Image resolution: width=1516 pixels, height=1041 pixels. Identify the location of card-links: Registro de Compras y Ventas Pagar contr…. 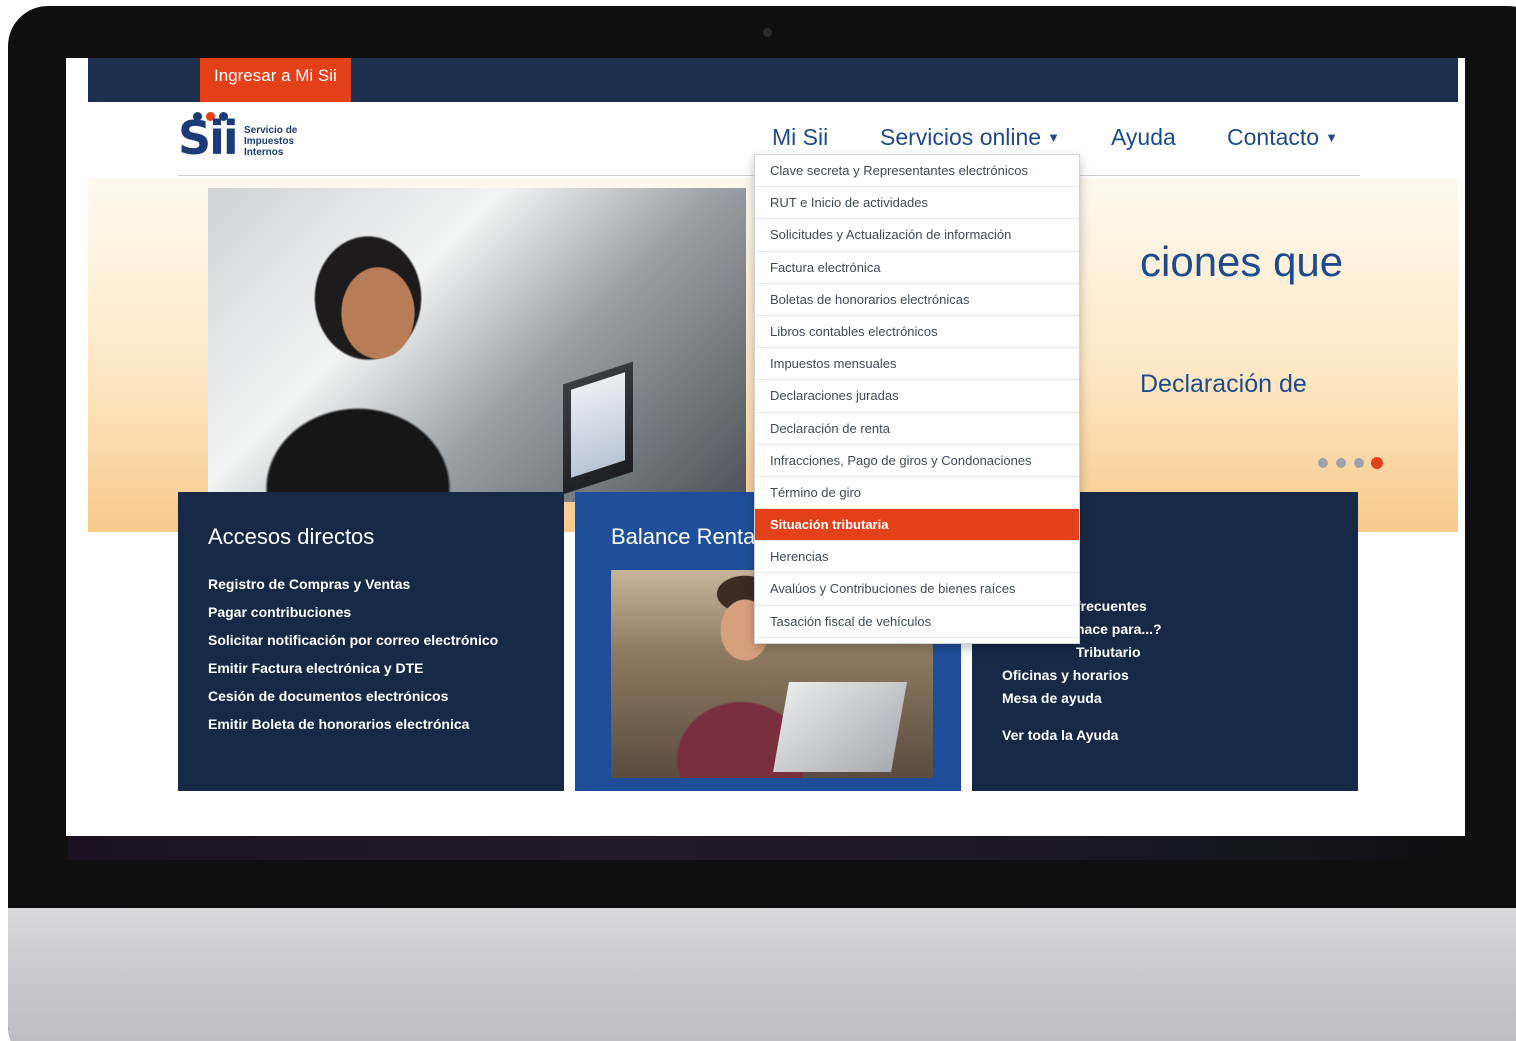
(353, 654).